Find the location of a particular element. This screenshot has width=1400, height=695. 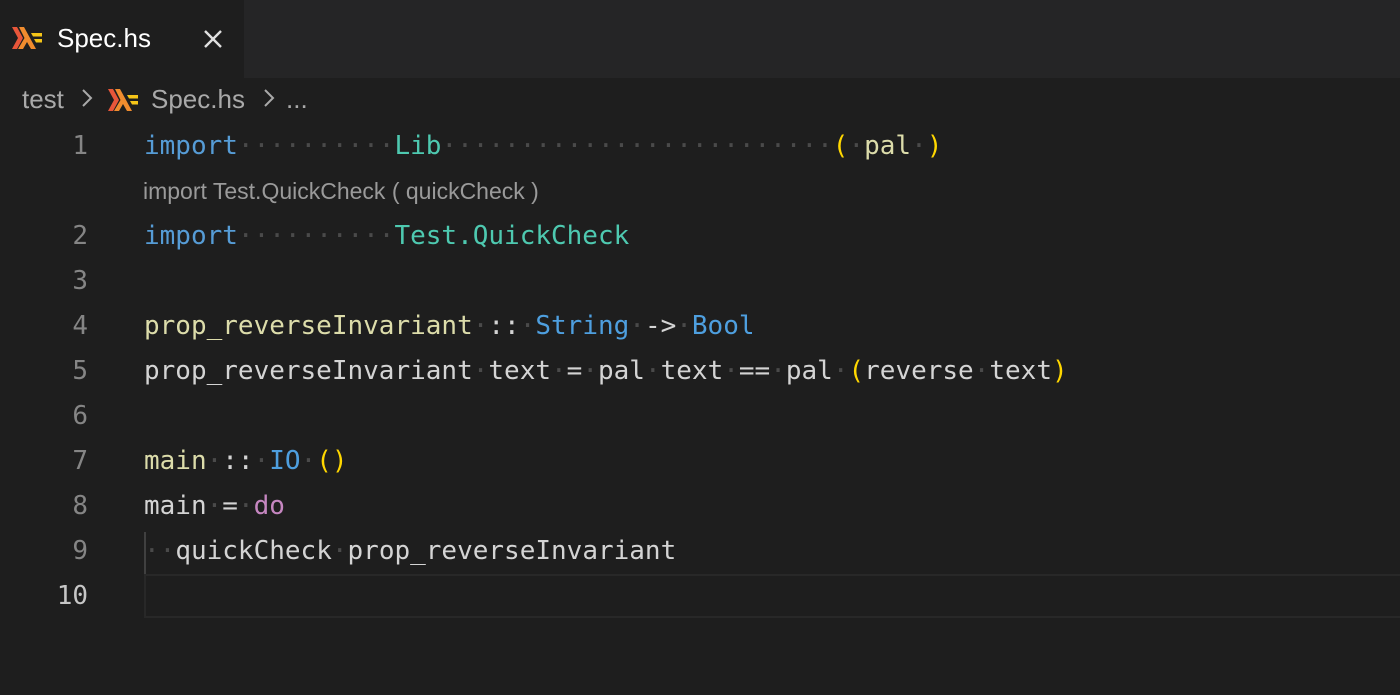

code-line-4: prop_reverseInvariant·::·String·->·Bool is located at coordinates (449, 326).